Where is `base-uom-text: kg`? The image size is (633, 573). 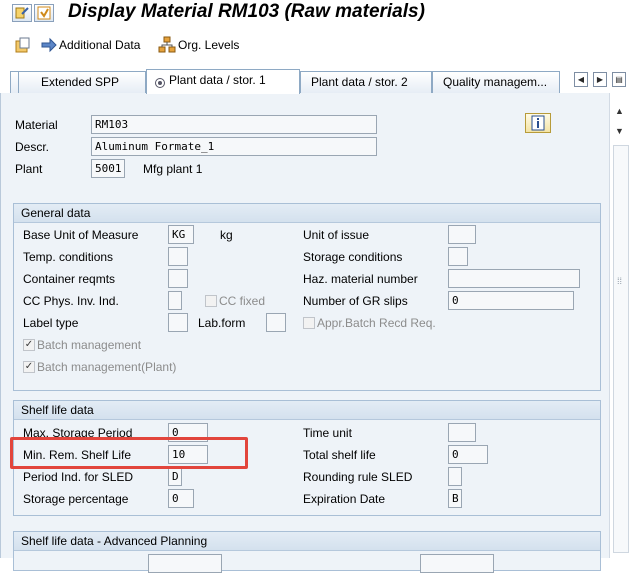
base-uom-text: kg is located at coordinates (226, 235).